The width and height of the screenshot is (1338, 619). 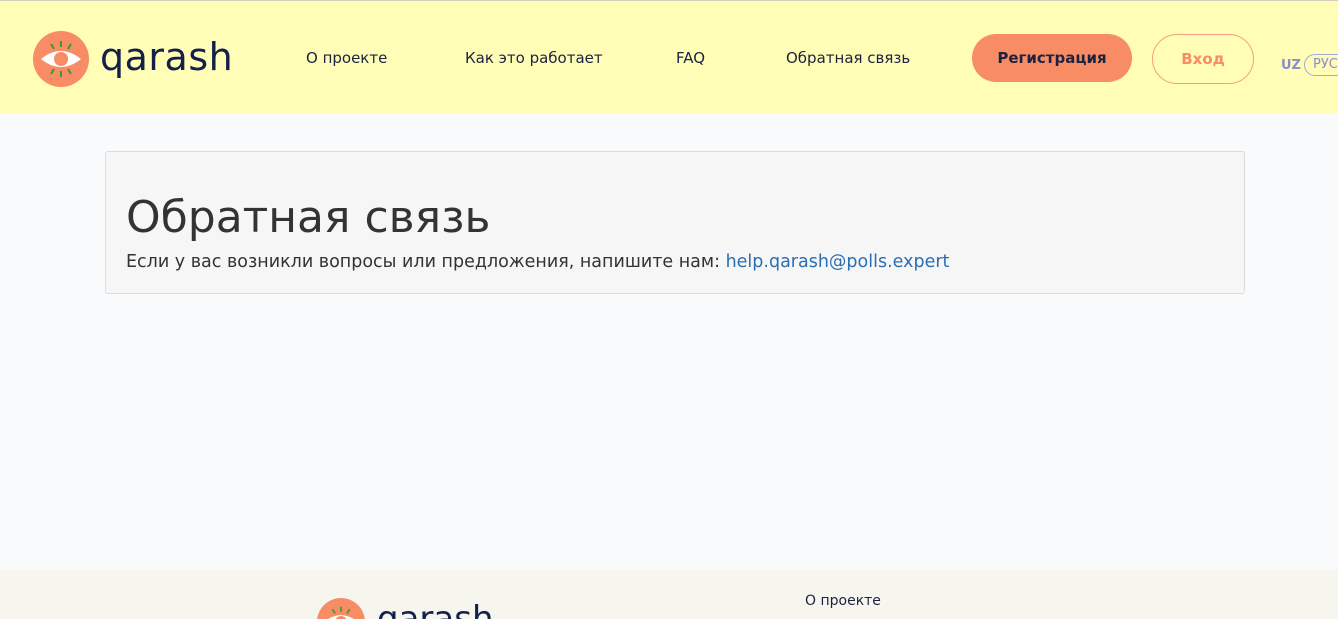 I want to click on footer-logo: qarash, so click(x=405, y=608).